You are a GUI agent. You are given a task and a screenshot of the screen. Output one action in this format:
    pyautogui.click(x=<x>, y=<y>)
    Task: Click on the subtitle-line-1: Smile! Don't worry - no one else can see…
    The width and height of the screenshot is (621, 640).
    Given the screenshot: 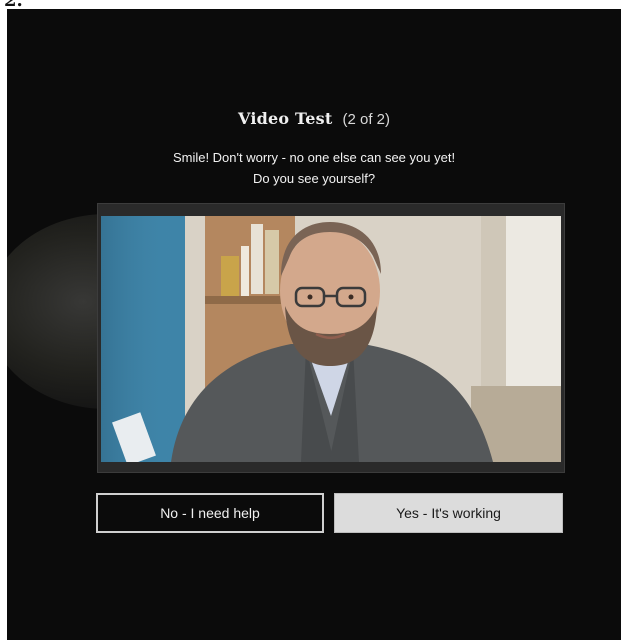 What is the action you would take?
    pyautogui.click(x=314, y=157)
    